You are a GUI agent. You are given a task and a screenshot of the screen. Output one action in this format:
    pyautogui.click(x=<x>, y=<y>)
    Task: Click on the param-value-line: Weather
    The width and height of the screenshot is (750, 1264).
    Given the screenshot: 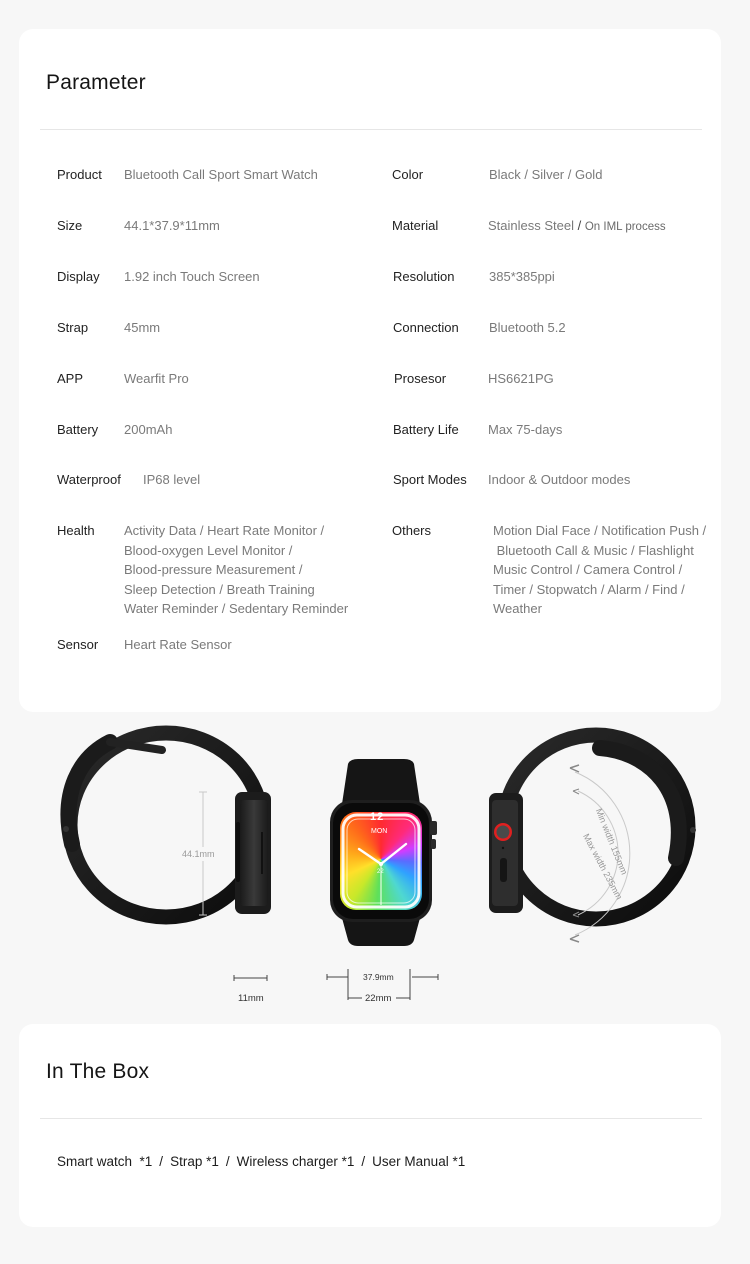 What is the action you would take?
    pyautogui.click(x=517, y=608)
    